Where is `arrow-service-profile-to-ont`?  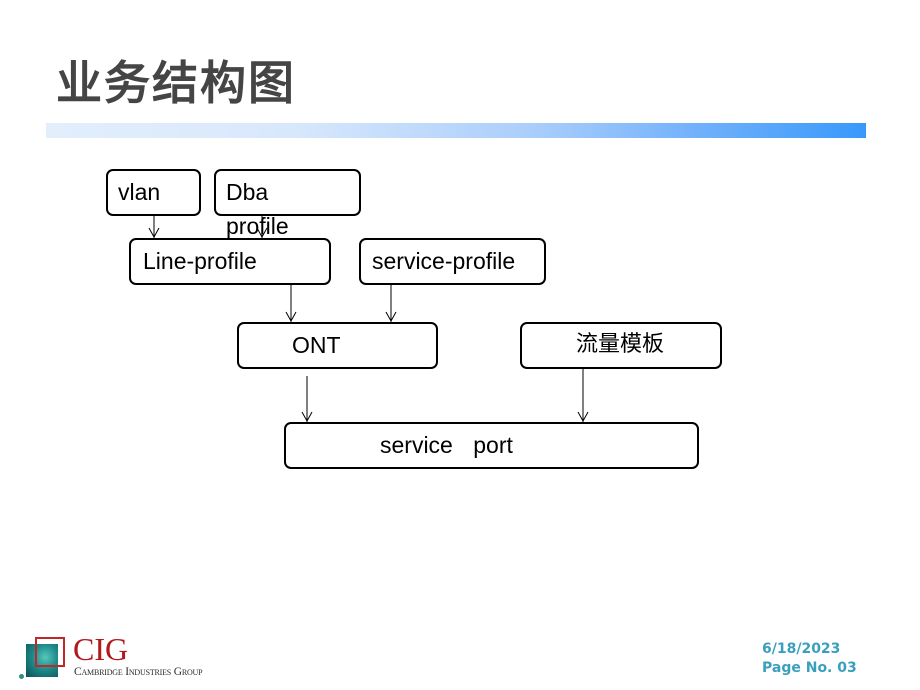 arrow-service-profile-to-ont is located at coordinates (391, 304).